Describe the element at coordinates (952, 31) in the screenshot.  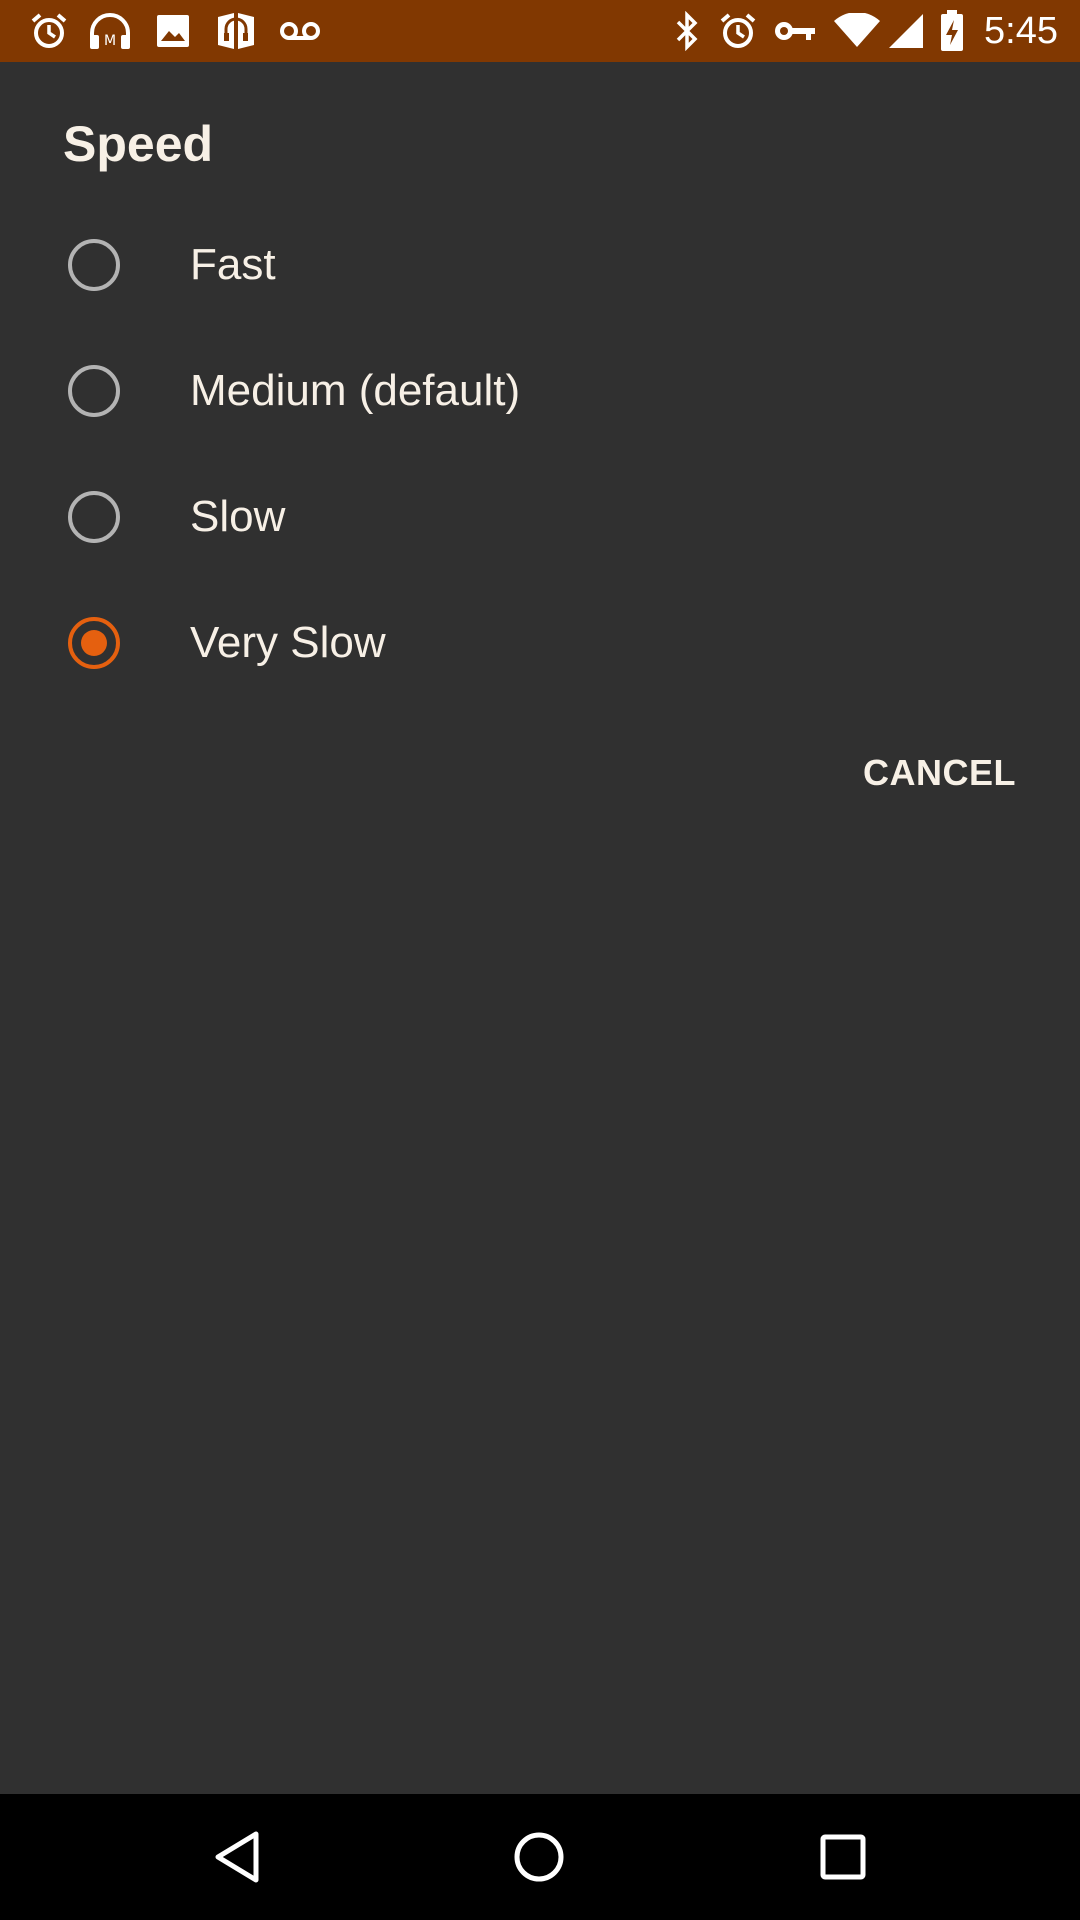
I see `battery-charging-icon` at that location.